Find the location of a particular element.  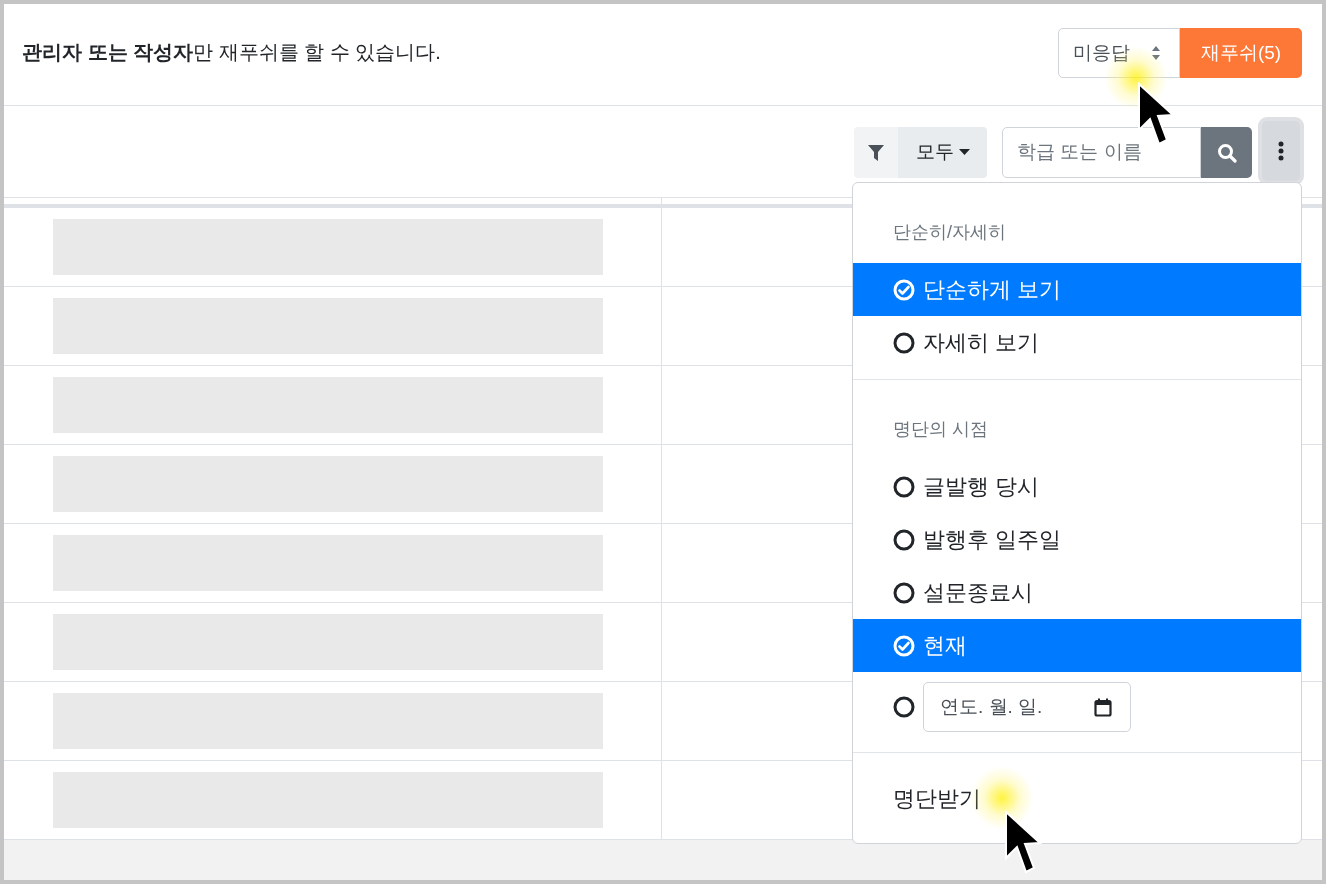

menu-section-header: 단순히/자세히 is located at coordinates (949, 232).